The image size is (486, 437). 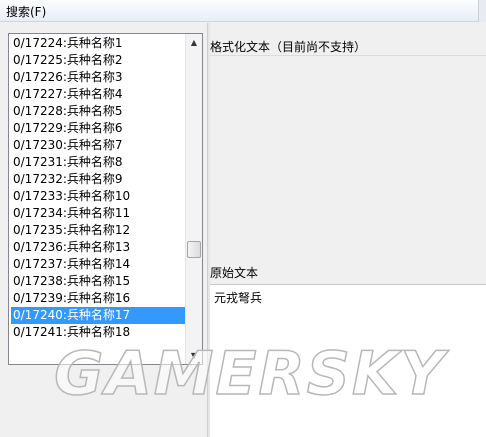 What do you see at coordinates (98, 332) in the screenshot?
I see `list-item: 0/17241:兵种名称18` at bounding box center [98, 332].